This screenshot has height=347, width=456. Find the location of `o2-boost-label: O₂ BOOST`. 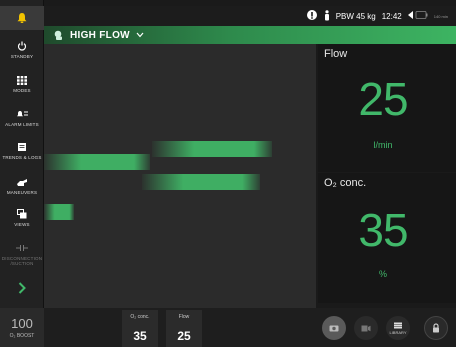

o2-boost-label: O₂ BOOST is located at coordinates (22, 336).